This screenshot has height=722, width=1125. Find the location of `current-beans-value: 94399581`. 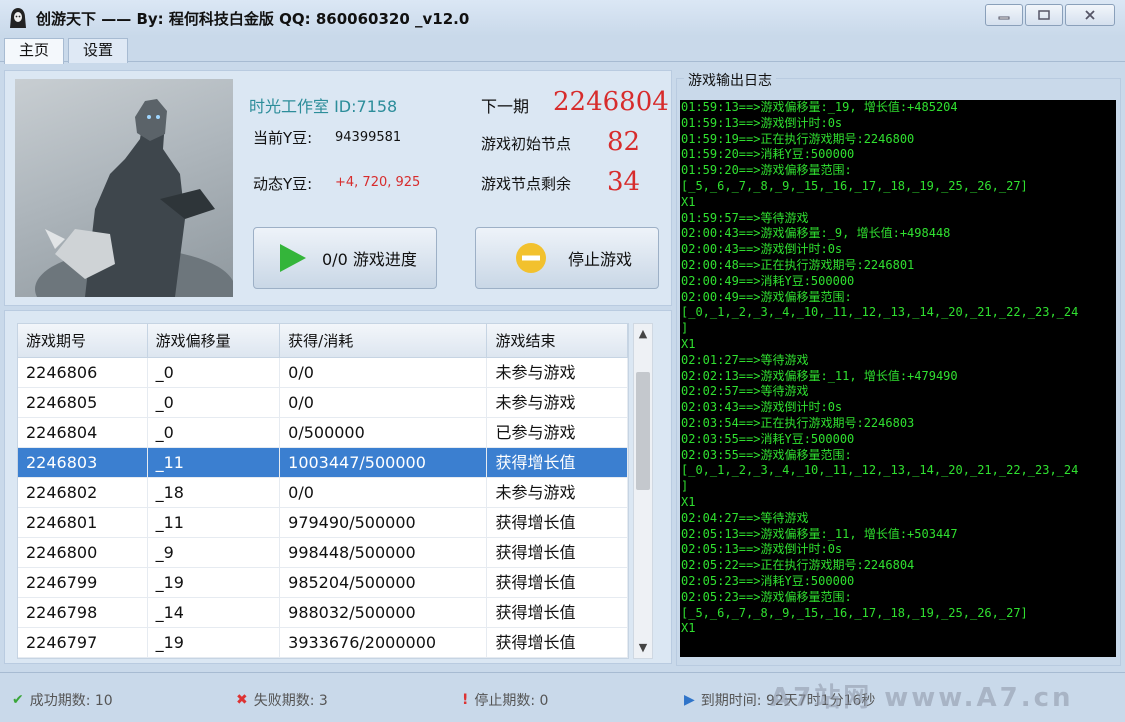

current-beans-value: 94399581 is located at coordinates (368, 137).